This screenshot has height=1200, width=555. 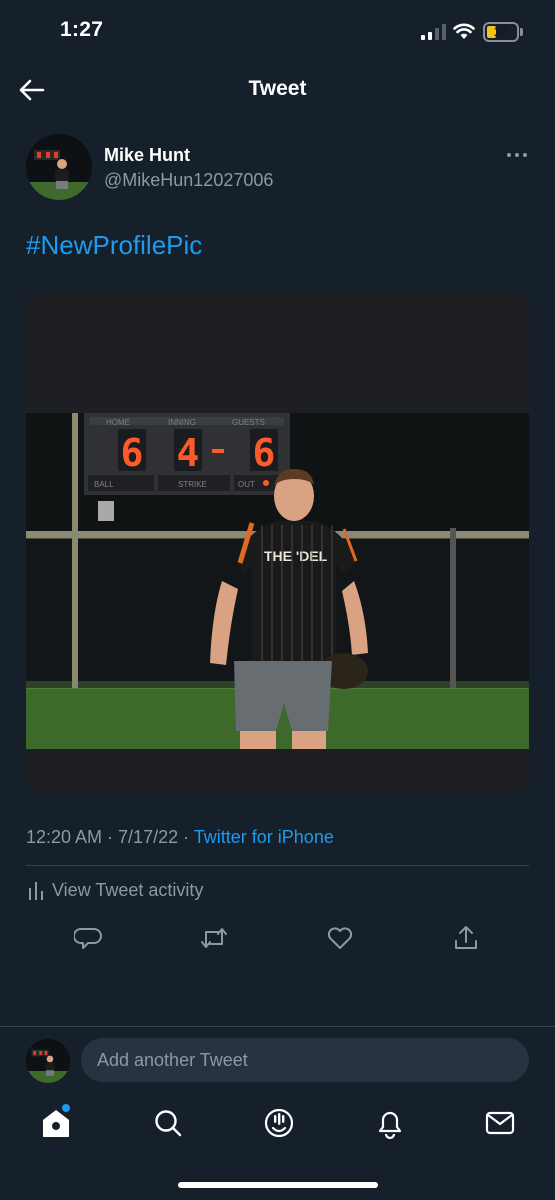 What do you see at coordinates (248, 422) in the screenshot?
I see `scoreboard-guests-label: GUESTS` at bounding box center [248, 422].